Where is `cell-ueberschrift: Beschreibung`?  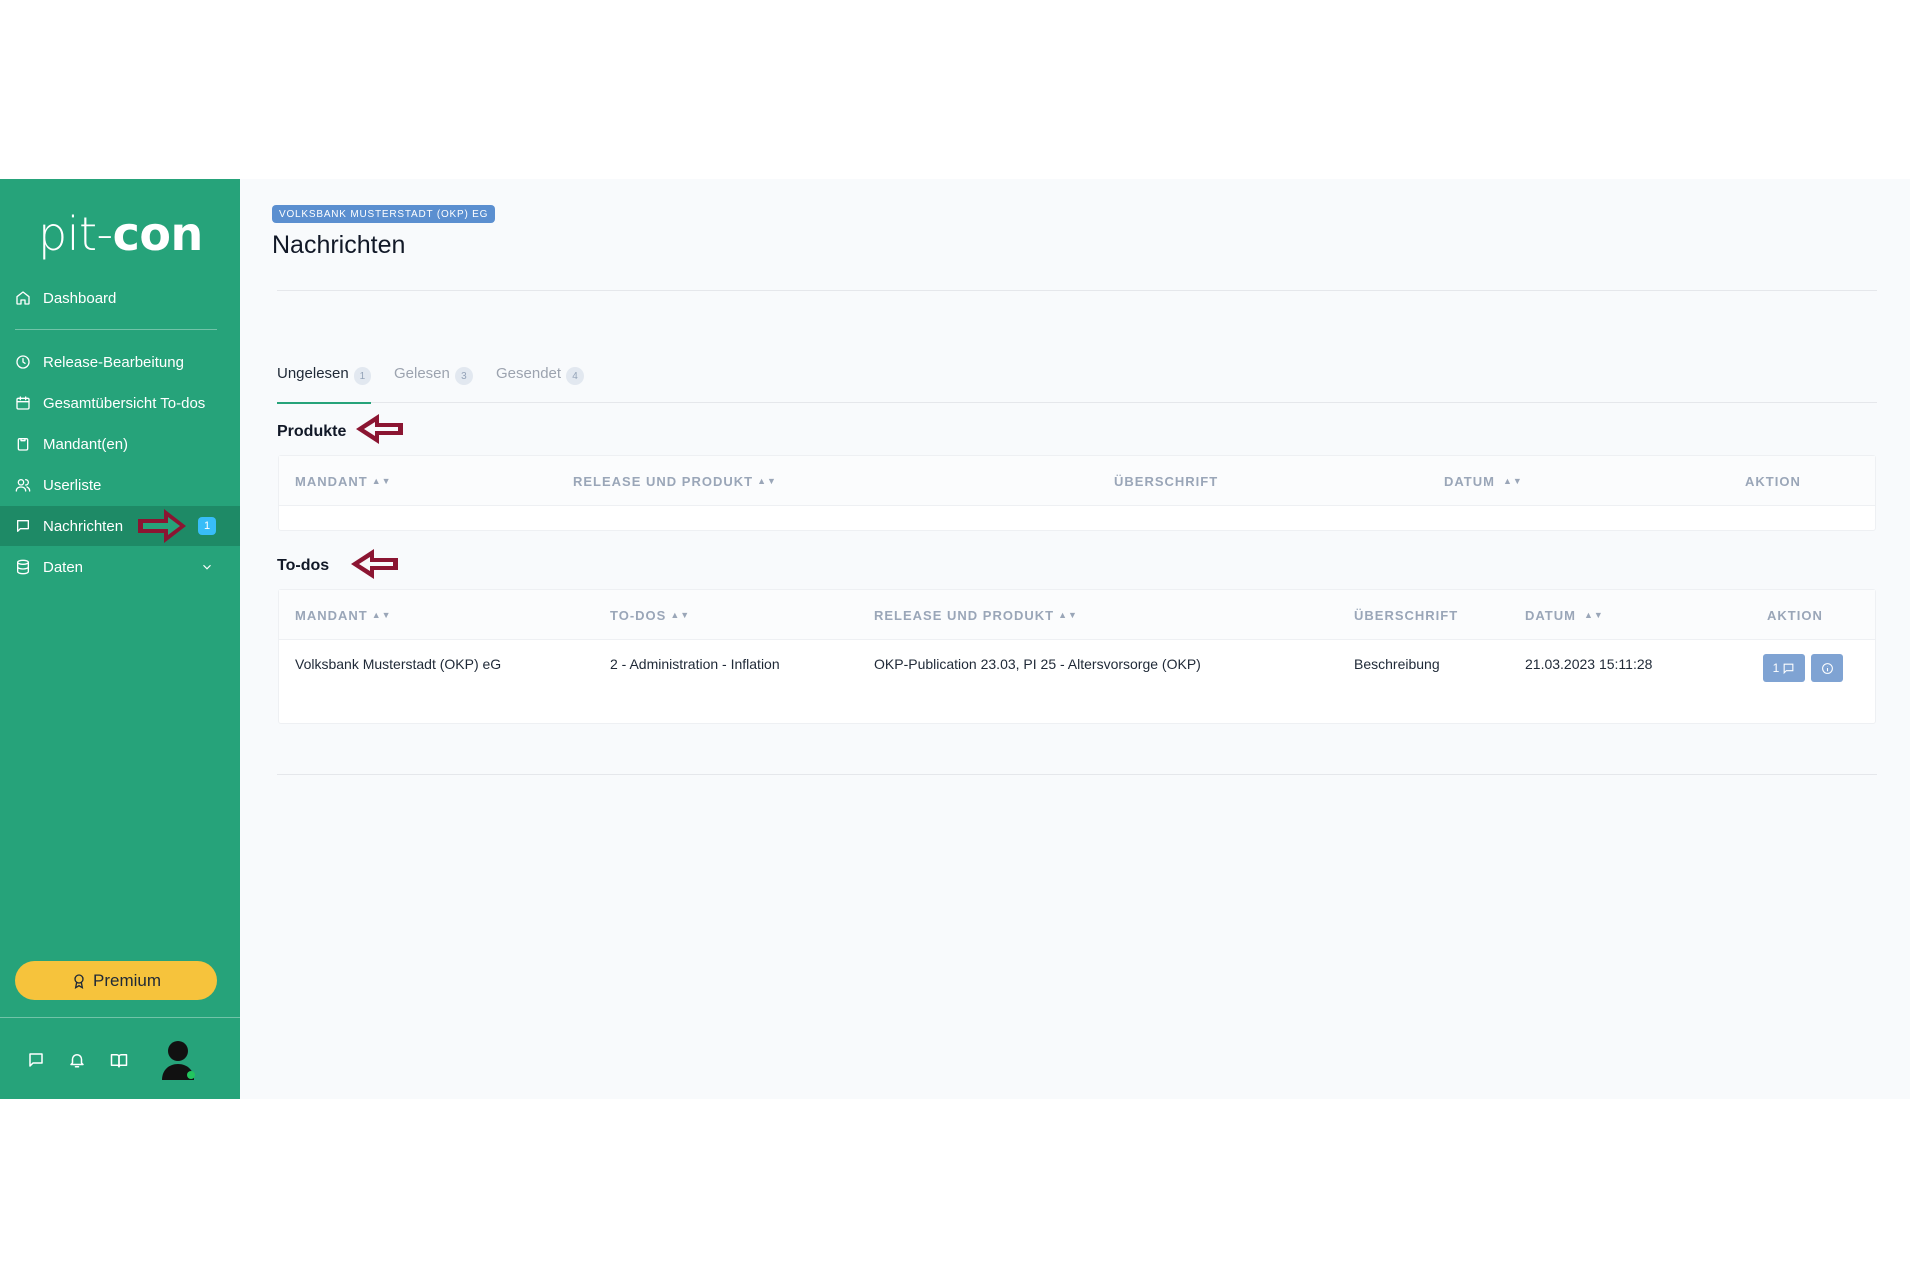
cell-ueberschrift: Beschreibung is located at coordinates (1397, 664).